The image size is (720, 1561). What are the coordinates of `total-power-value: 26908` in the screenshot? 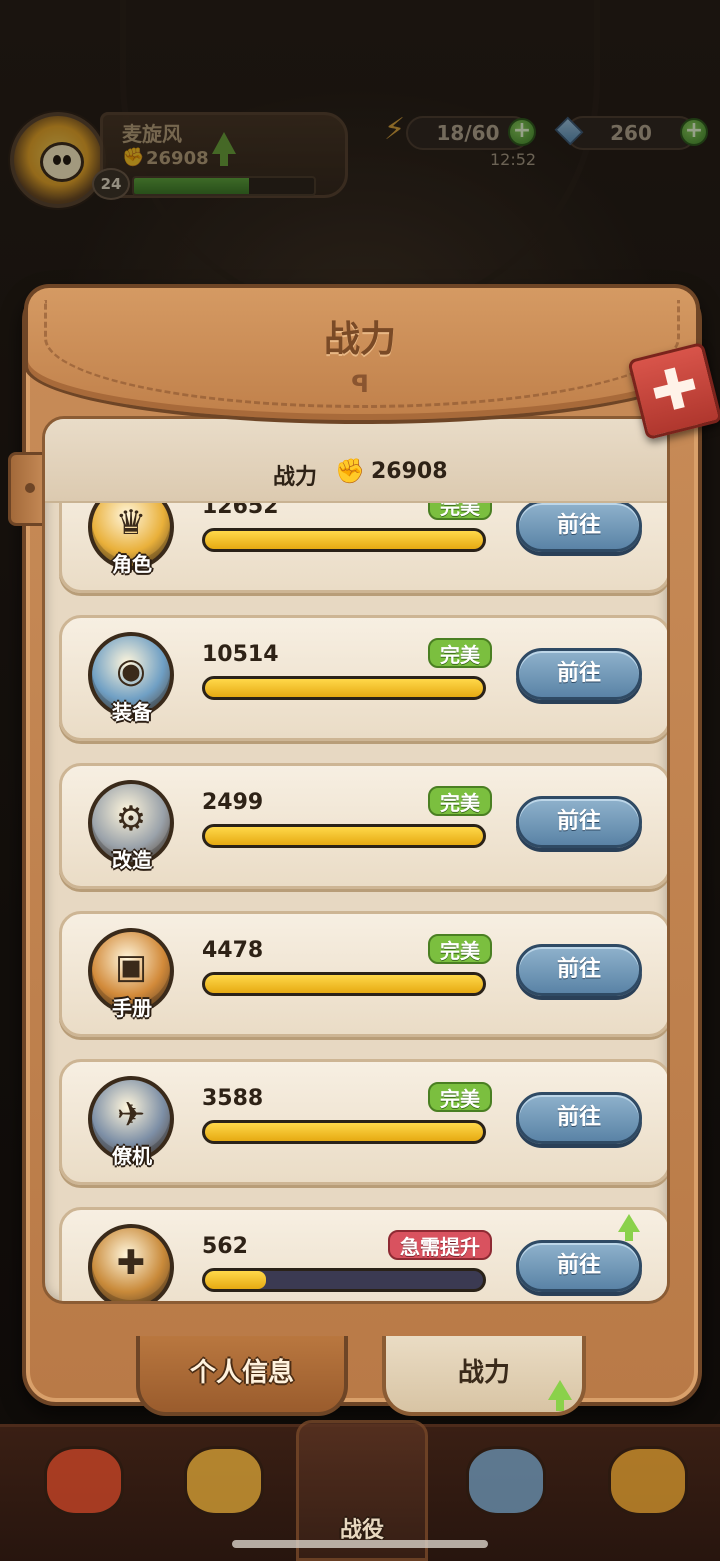 It's located at (409, 471).